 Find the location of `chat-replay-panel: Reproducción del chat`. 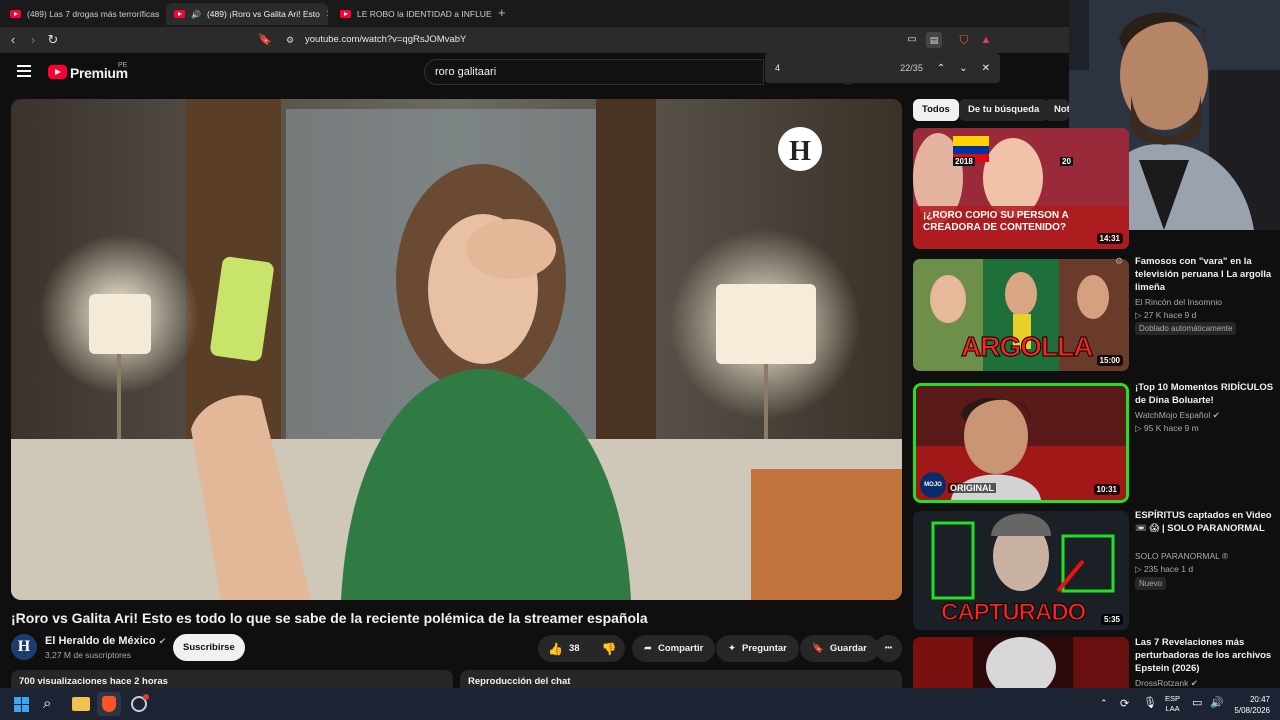

chat-replay-panel: Reproducción del chat is located at coordinates (681, 679).